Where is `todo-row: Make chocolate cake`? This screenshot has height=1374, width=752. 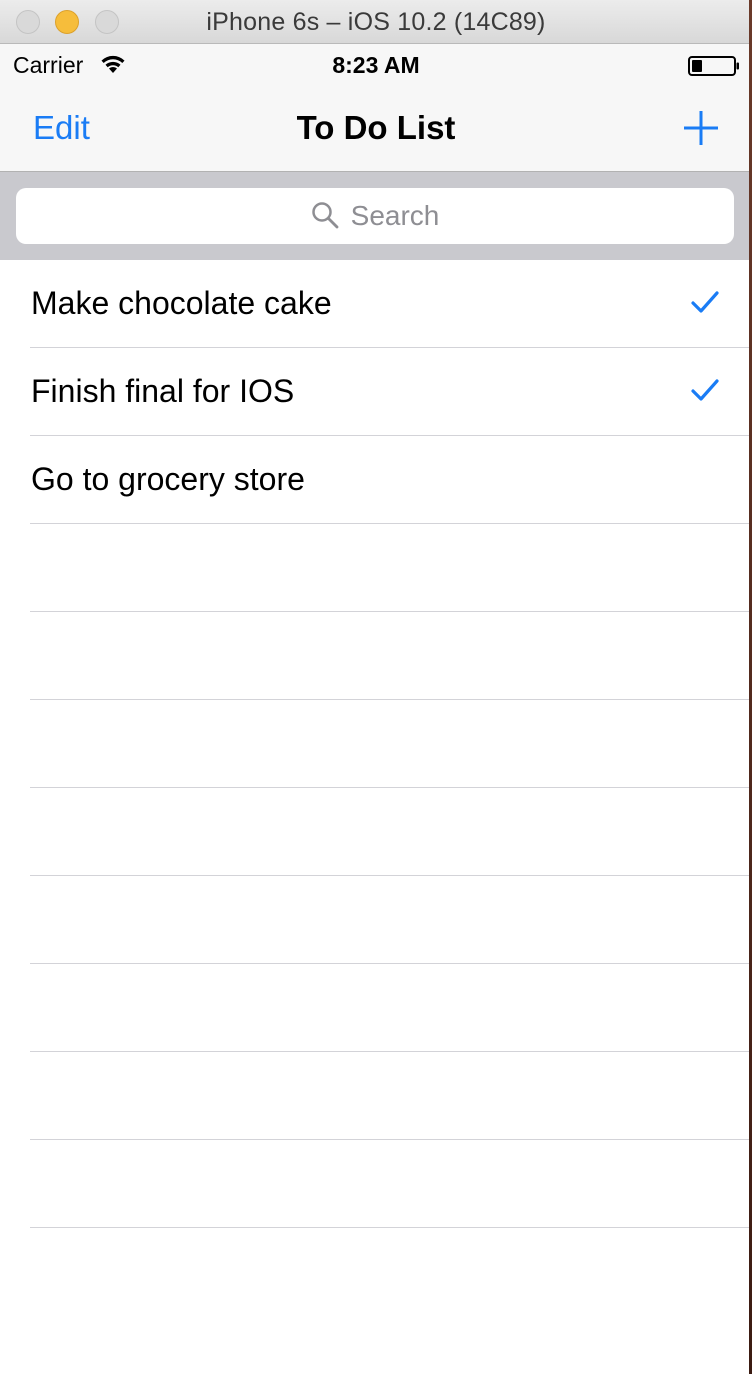
todo-row: Make chocolate cake is located at coordinates (391, 304).